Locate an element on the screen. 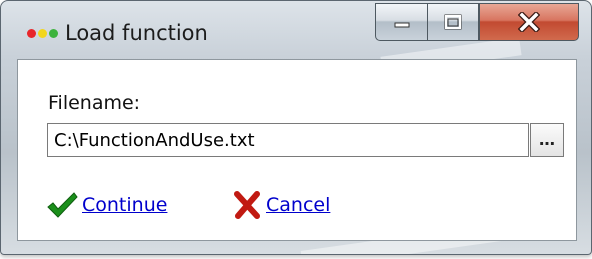 The height and width of the screenshot is (259, 592). filename-label: Filename: is located at coordinates (94, 103).